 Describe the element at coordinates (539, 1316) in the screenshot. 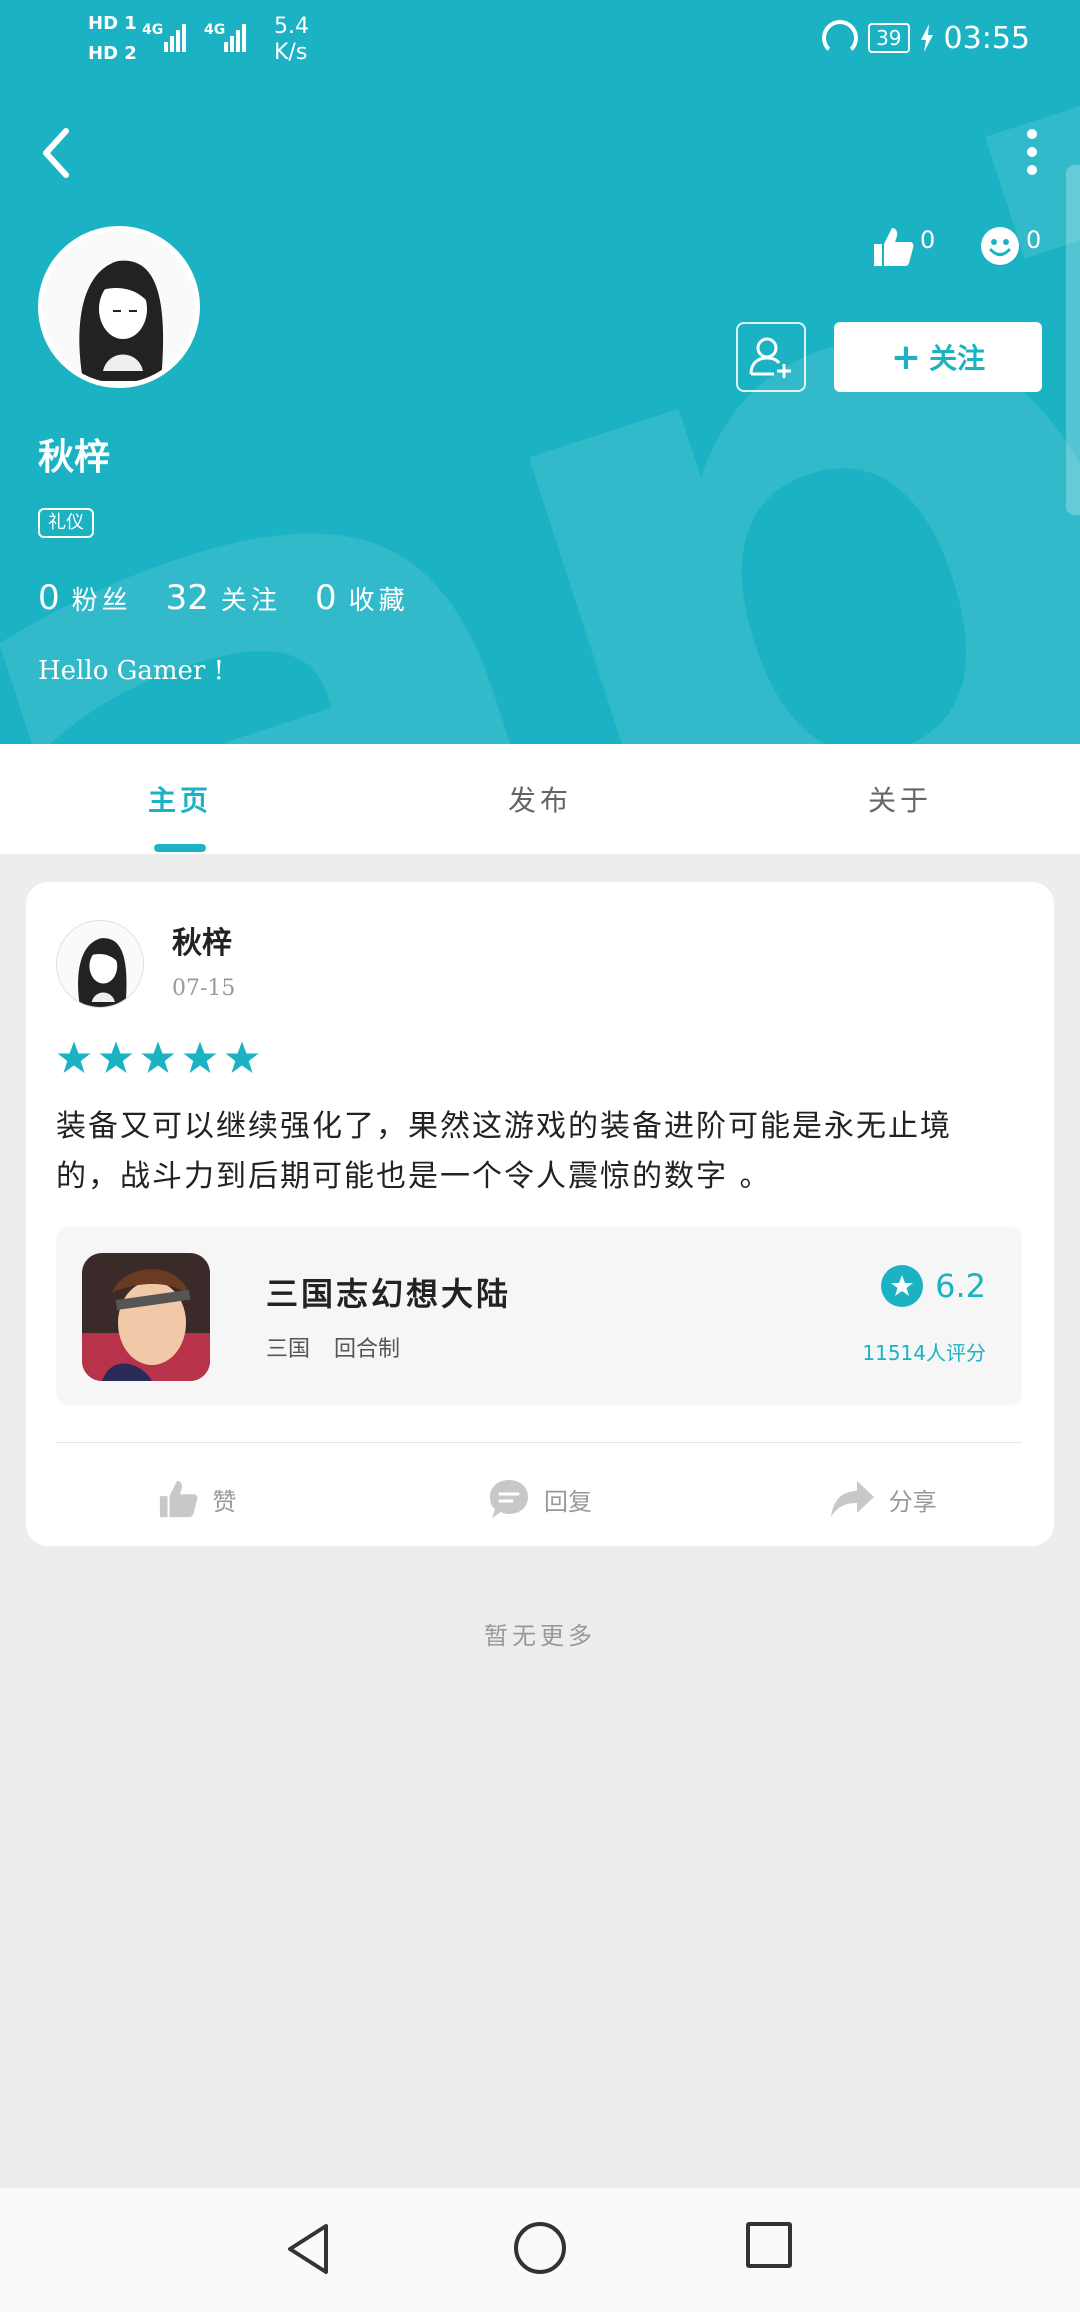

I see `game-card: 三国志幻想大陆 三国 回合制 6.2 11514人评分` at that location.